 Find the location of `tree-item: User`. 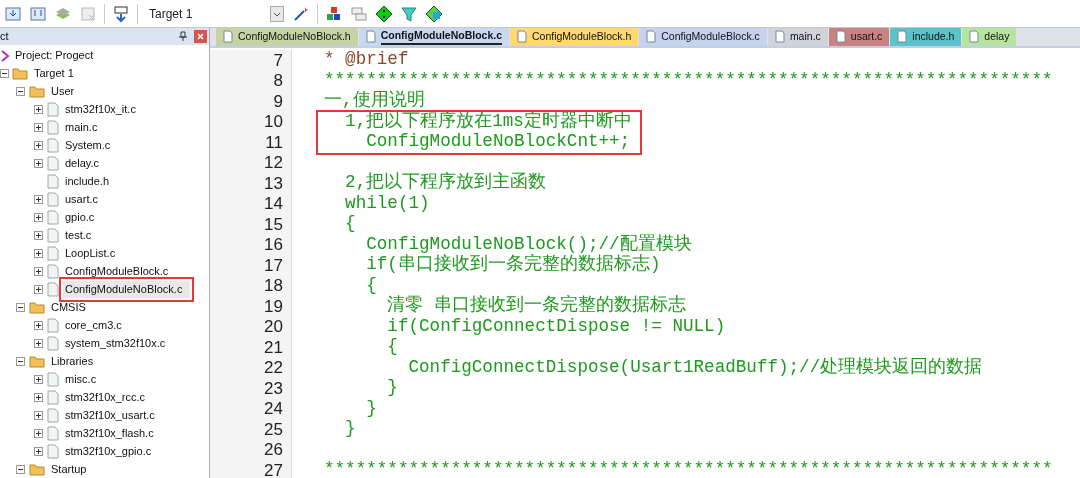

tree-item: User is located at coordinates (63, 91).